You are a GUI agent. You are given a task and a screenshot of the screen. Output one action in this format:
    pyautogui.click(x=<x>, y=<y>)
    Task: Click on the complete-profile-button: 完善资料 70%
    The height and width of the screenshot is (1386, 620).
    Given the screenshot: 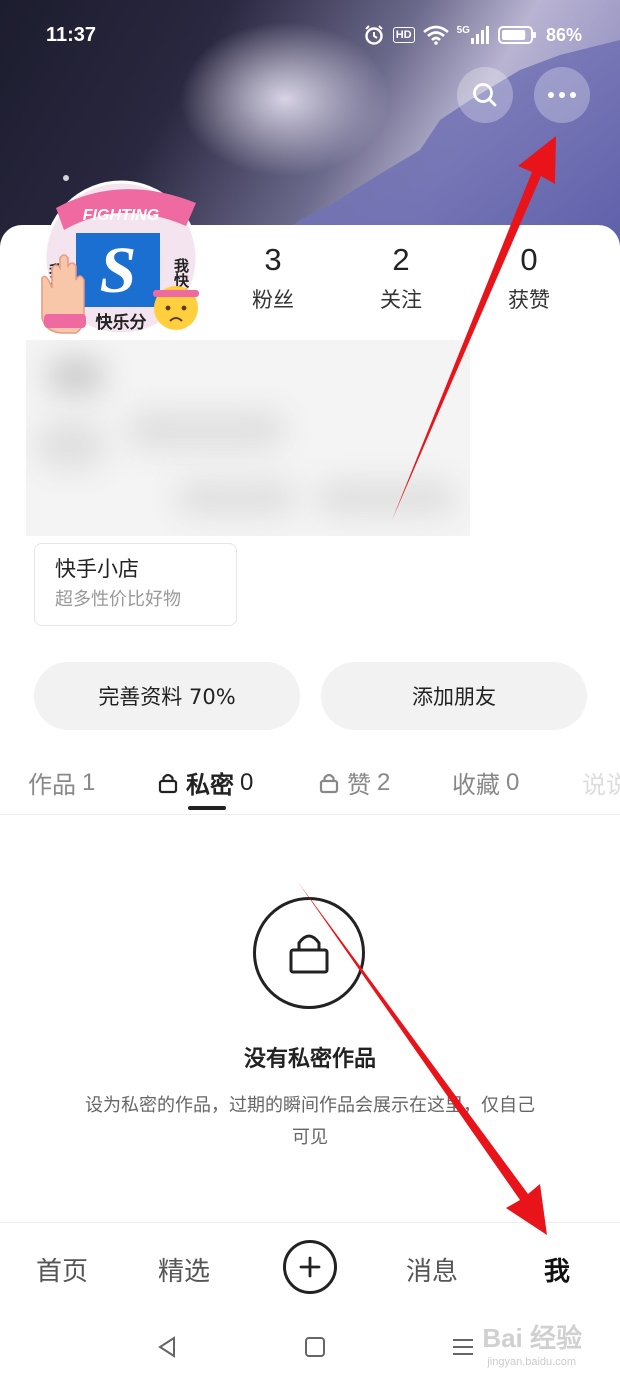 What is the action you would take?
    pyautogui.click(x=167, y=696)
    